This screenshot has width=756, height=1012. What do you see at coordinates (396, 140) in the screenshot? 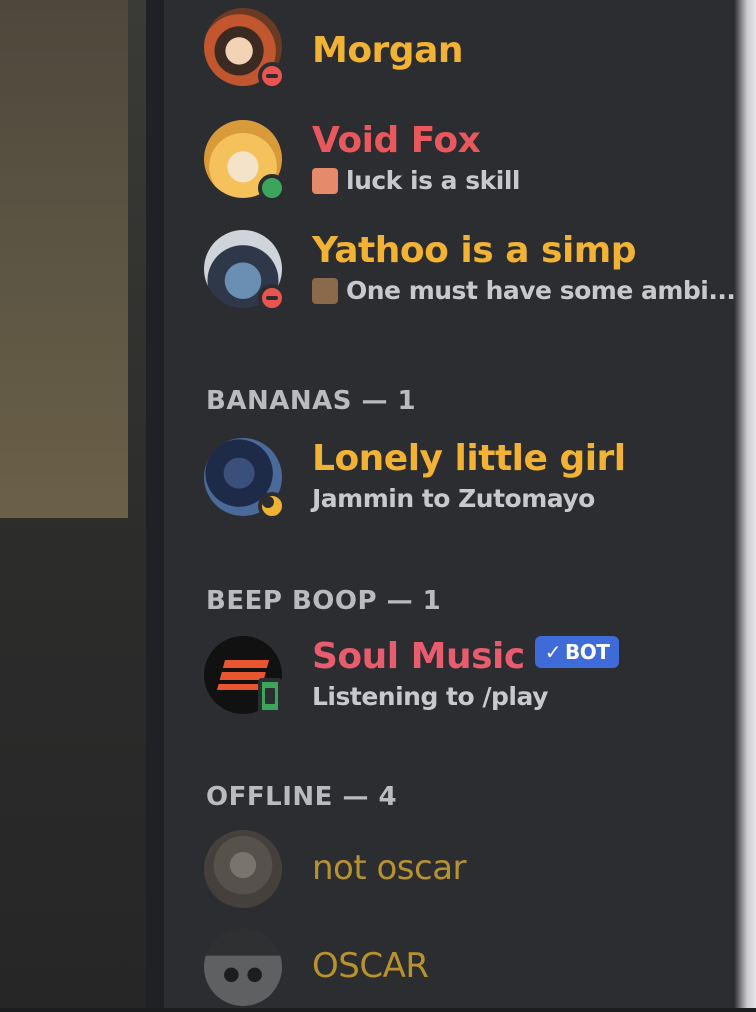
I see `member-name: Void Fox` at bounding box center [396, 140].